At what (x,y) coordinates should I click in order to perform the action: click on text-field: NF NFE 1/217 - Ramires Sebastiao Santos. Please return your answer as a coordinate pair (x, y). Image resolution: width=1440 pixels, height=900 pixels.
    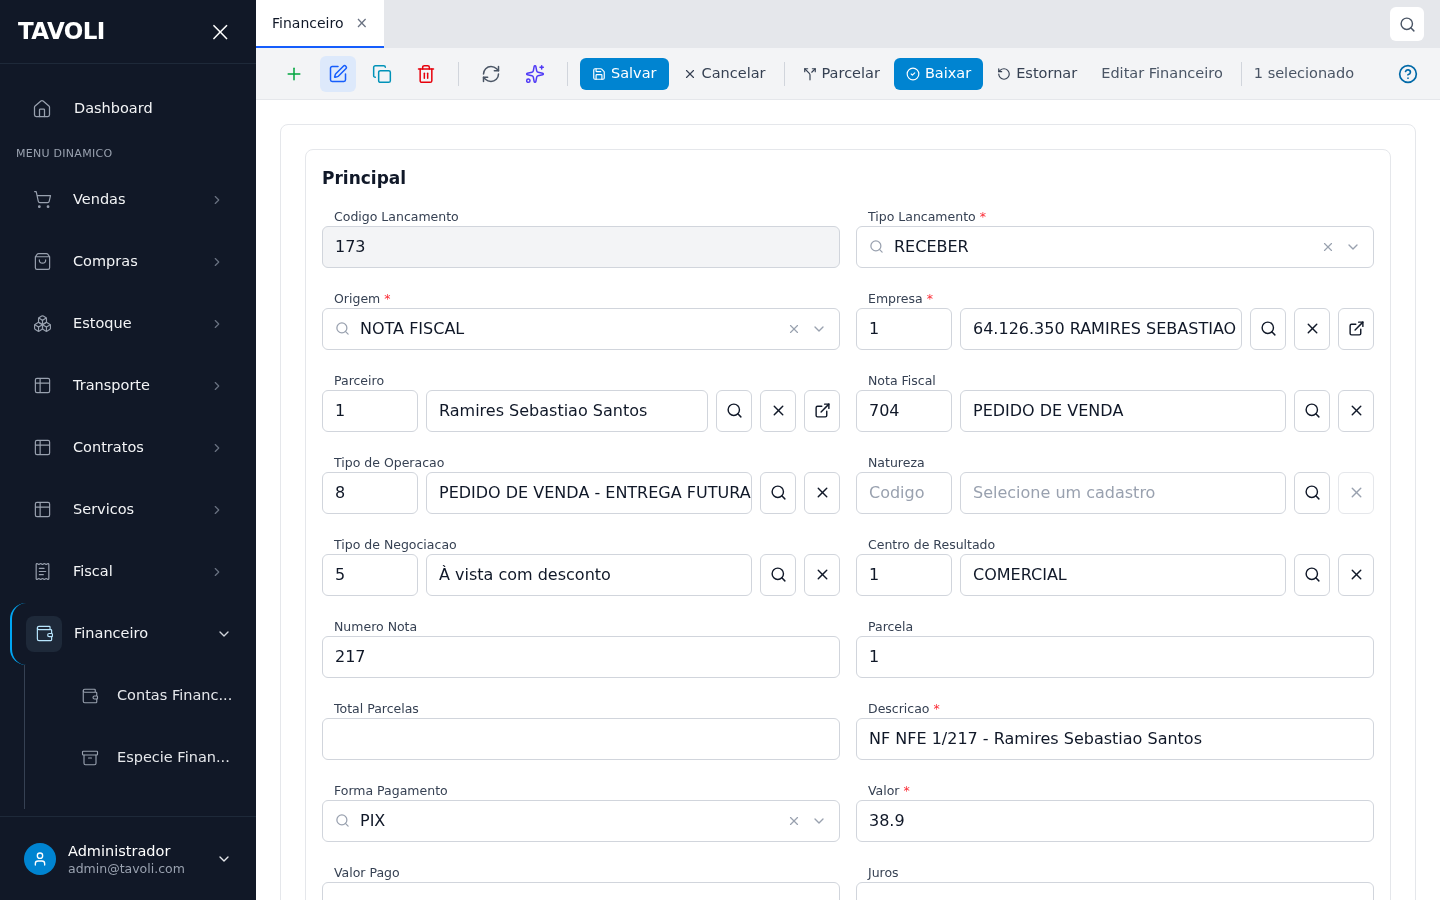
    Looking at the image, I should click on (1115, 738).